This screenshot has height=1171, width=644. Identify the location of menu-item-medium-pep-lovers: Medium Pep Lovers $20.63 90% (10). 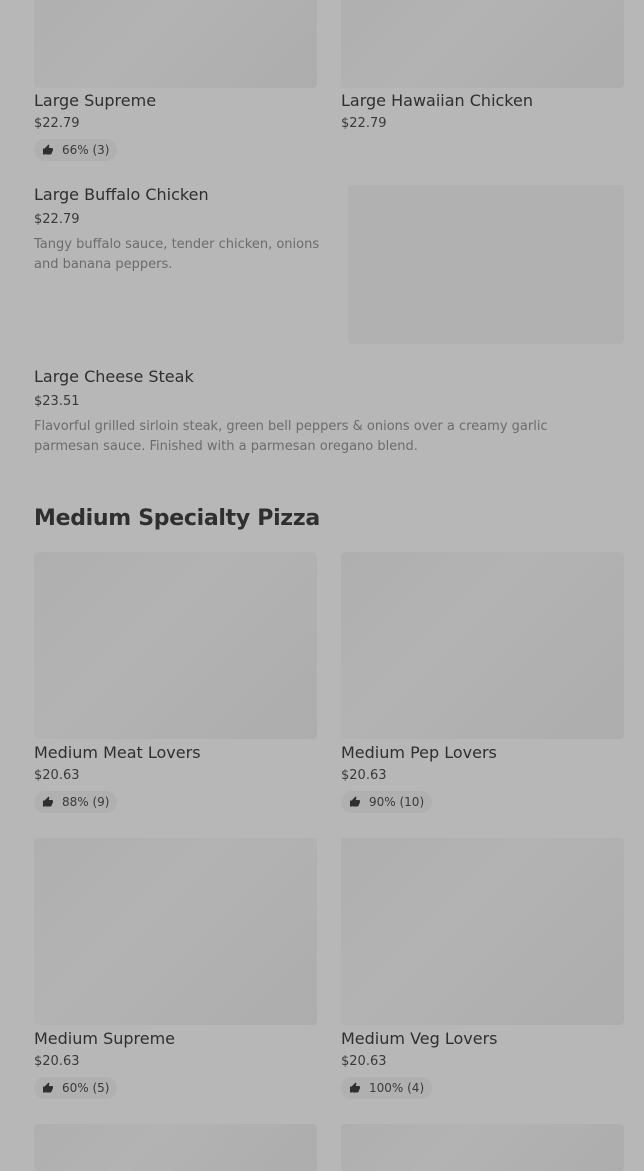
(483, 778).